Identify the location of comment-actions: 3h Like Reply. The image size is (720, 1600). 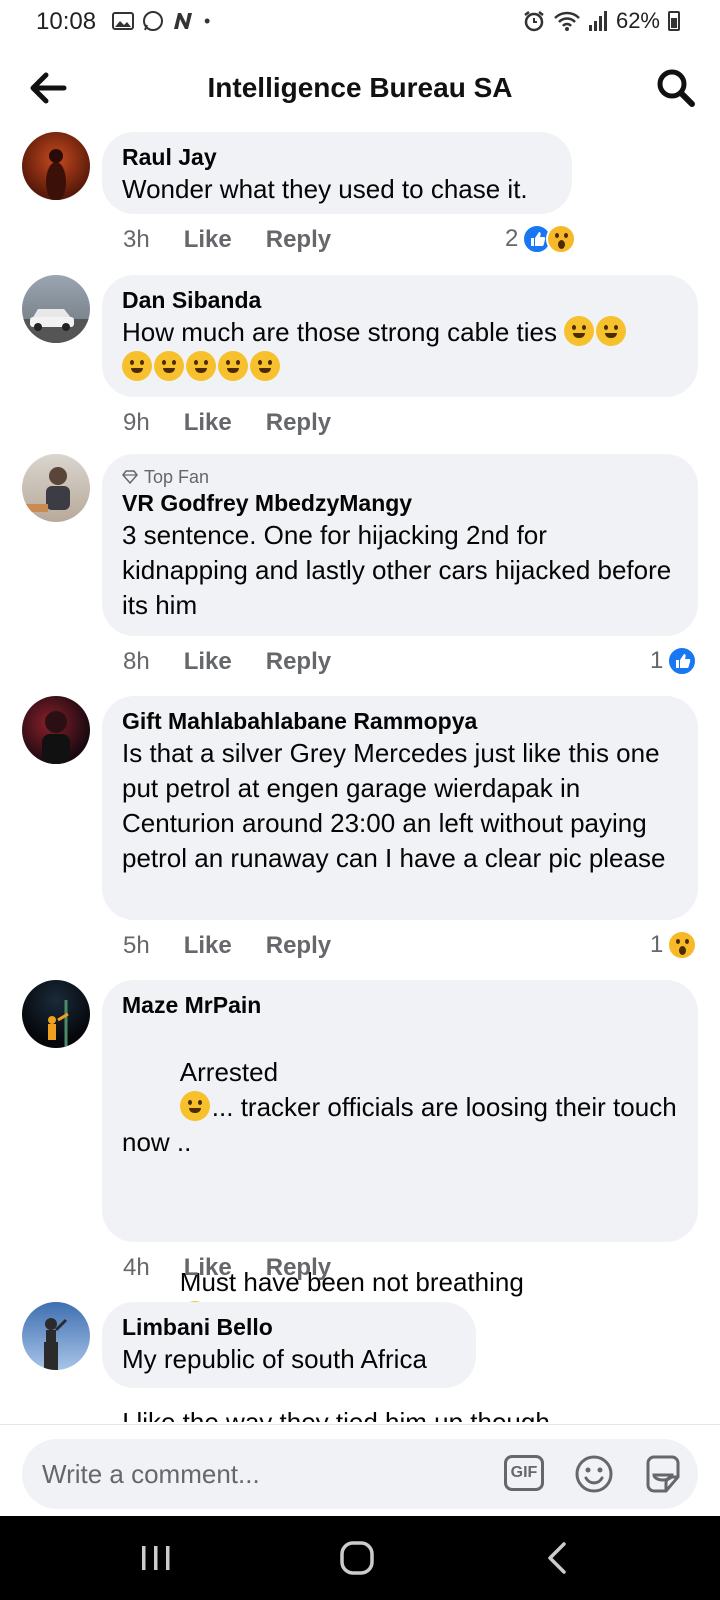
(227, 240).